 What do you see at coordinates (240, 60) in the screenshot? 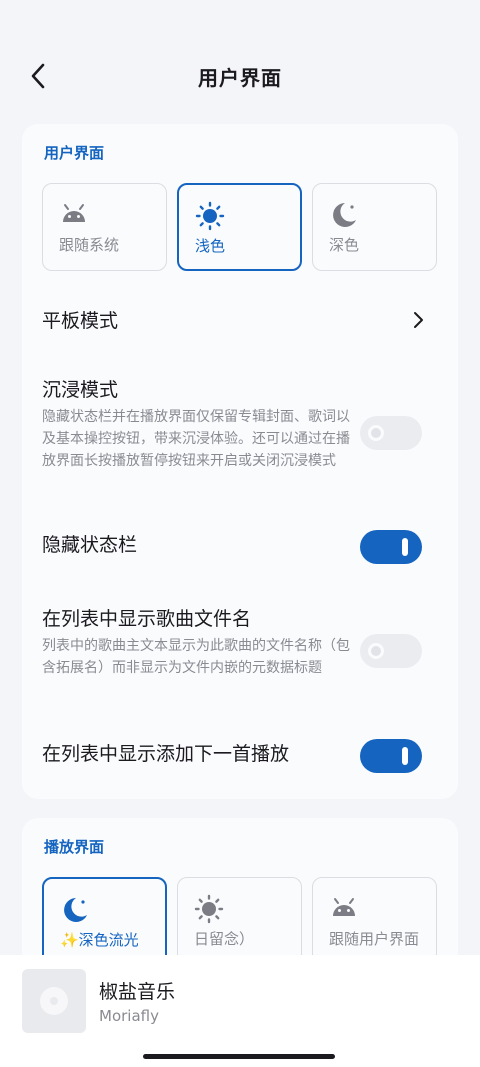
I see `header: 用户界面` at bounding box center [240, 60].